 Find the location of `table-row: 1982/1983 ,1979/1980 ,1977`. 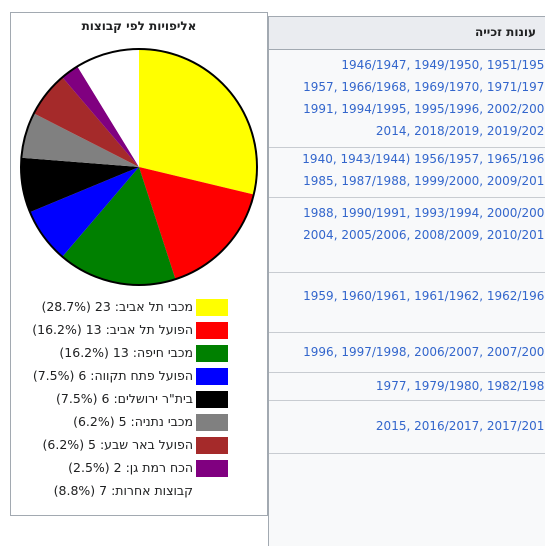

table-row: 1982/1983 ,1979/1980 ,1977 is located at coordinates (407, 386).